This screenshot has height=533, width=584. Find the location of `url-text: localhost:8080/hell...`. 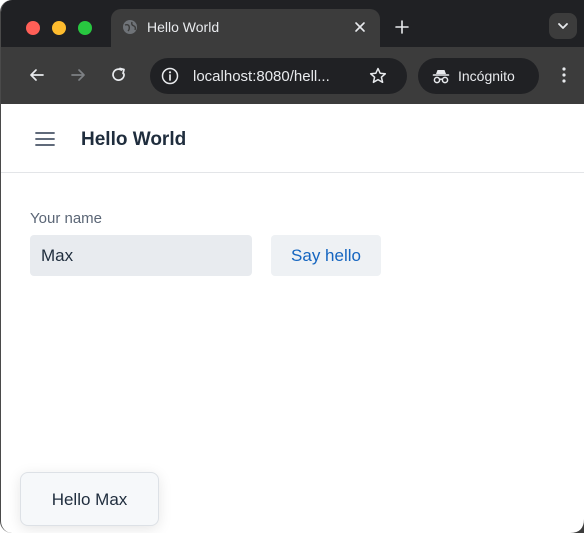

url-text: localhost:8080/hell... is located at coordinates (261, 76).